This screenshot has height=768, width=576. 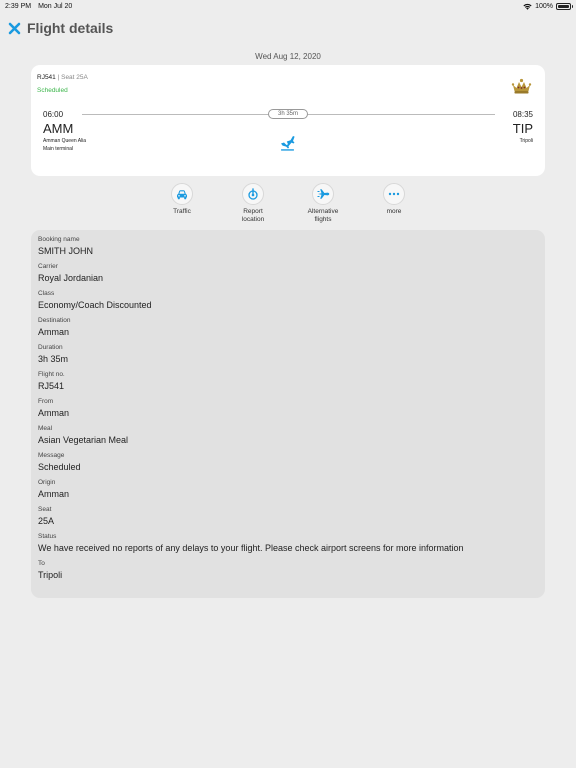 I want to click on detail-class: Class Economy/Coach Discounted, so click(x=95, y=300).